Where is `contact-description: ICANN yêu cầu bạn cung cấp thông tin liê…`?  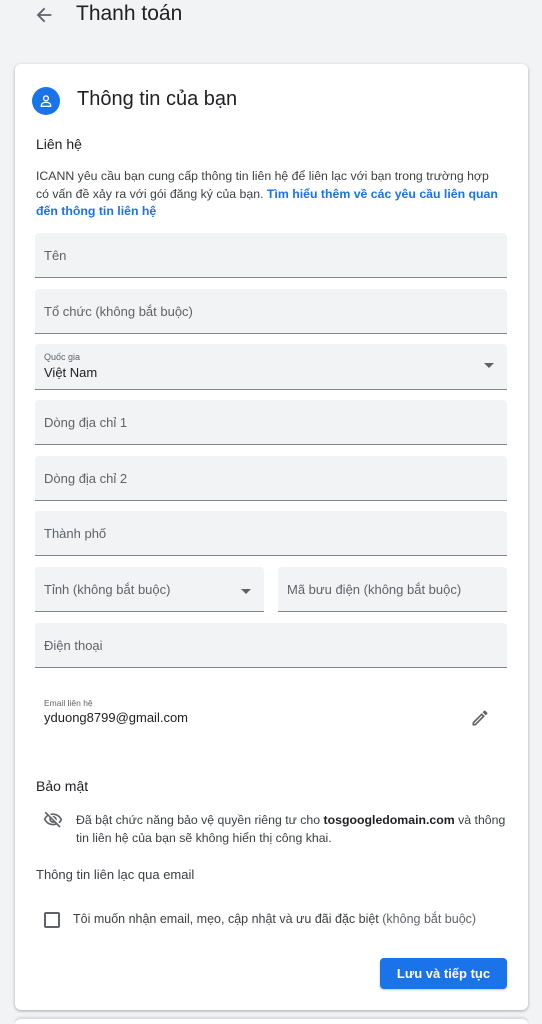
contact-description: ICANN yêu cầu bạn cung cấp thông tin liê… is located at coordinates (269, 194).